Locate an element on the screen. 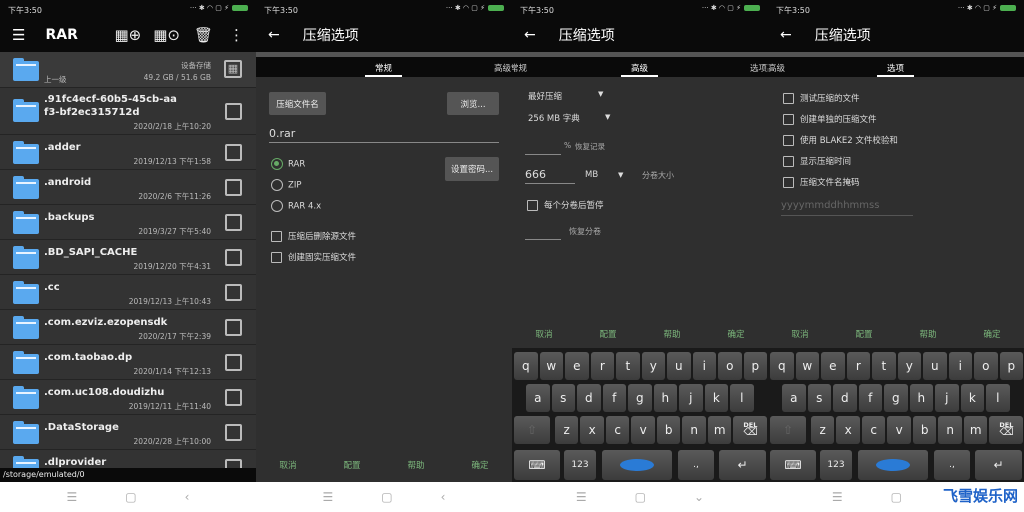 Image resolution: width=1024 pixels, height=512 pixels. trash-icon: 🗑 is located at coordinates (203, 35).